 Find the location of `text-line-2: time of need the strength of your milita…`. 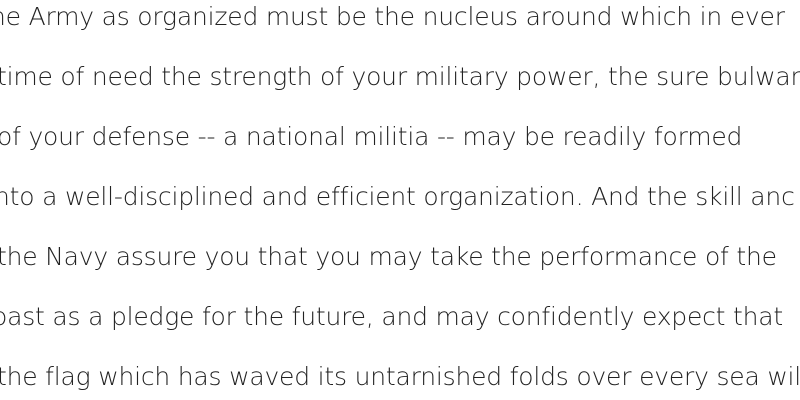

text-line-2: time of need the strength of your milita… is located at coordinates (400, 76).